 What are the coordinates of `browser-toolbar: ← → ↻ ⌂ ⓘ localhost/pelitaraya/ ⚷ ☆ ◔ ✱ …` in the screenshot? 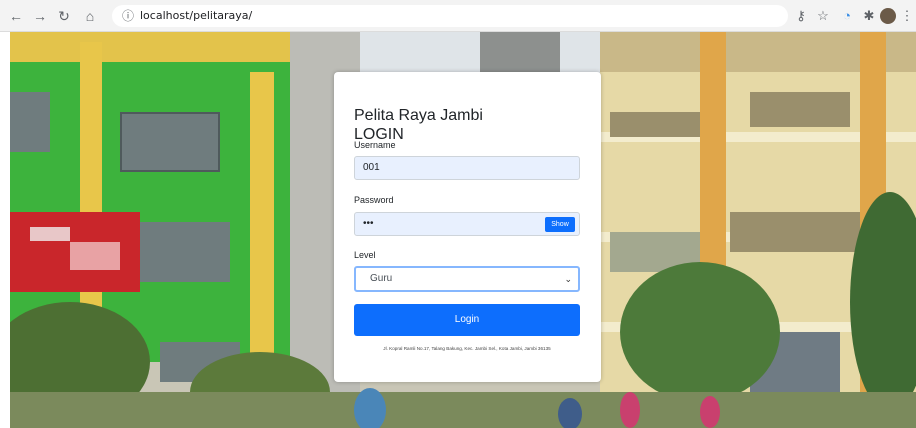 It's located at (458, 16).